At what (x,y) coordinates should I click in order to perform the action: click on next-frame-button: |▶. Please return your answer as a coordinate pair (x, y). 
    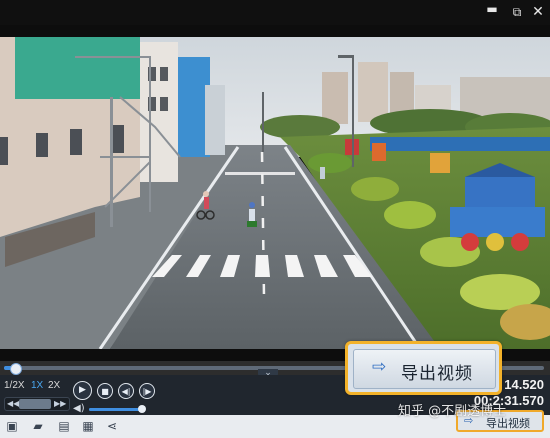
    Looking at the image, I should click on (147, 391).